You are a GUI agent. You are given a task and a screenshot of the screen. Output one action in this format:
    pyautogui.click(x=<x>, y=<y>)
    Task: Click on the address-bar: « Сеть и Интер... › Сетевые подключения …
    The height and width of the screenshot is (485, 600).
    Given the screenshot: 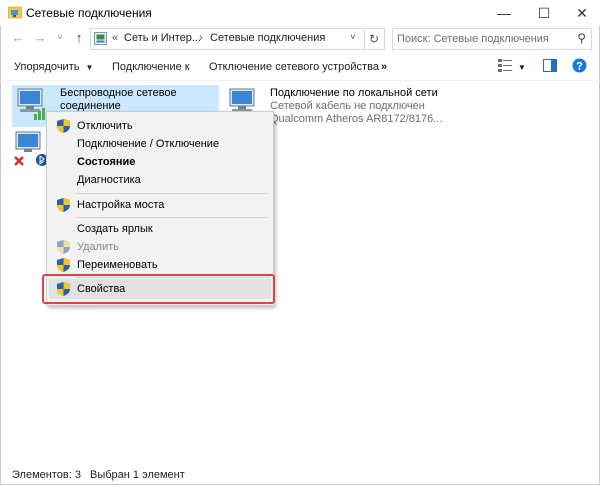 What is the action you would take?
    pyautogui.click(x=227, y=39)
    